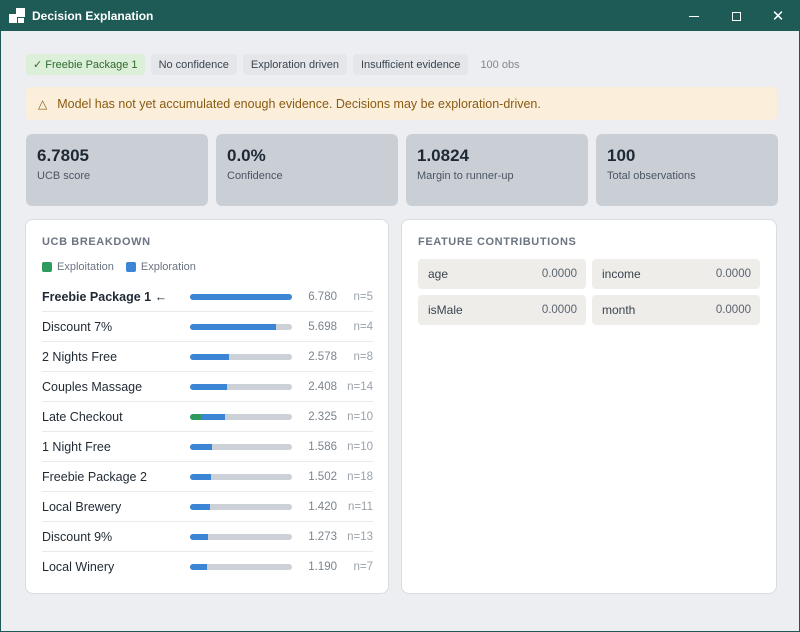 The image size is (800, 632). I want to click on title-bar: Decision Explanation ✕, so click(400, 16).